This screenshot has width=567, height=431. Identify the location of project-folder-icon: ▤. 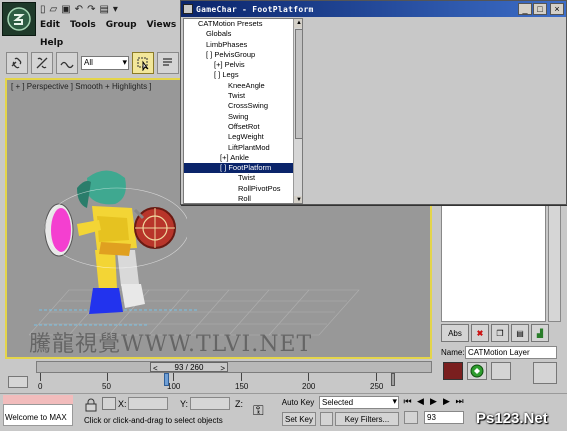
(103, 10).